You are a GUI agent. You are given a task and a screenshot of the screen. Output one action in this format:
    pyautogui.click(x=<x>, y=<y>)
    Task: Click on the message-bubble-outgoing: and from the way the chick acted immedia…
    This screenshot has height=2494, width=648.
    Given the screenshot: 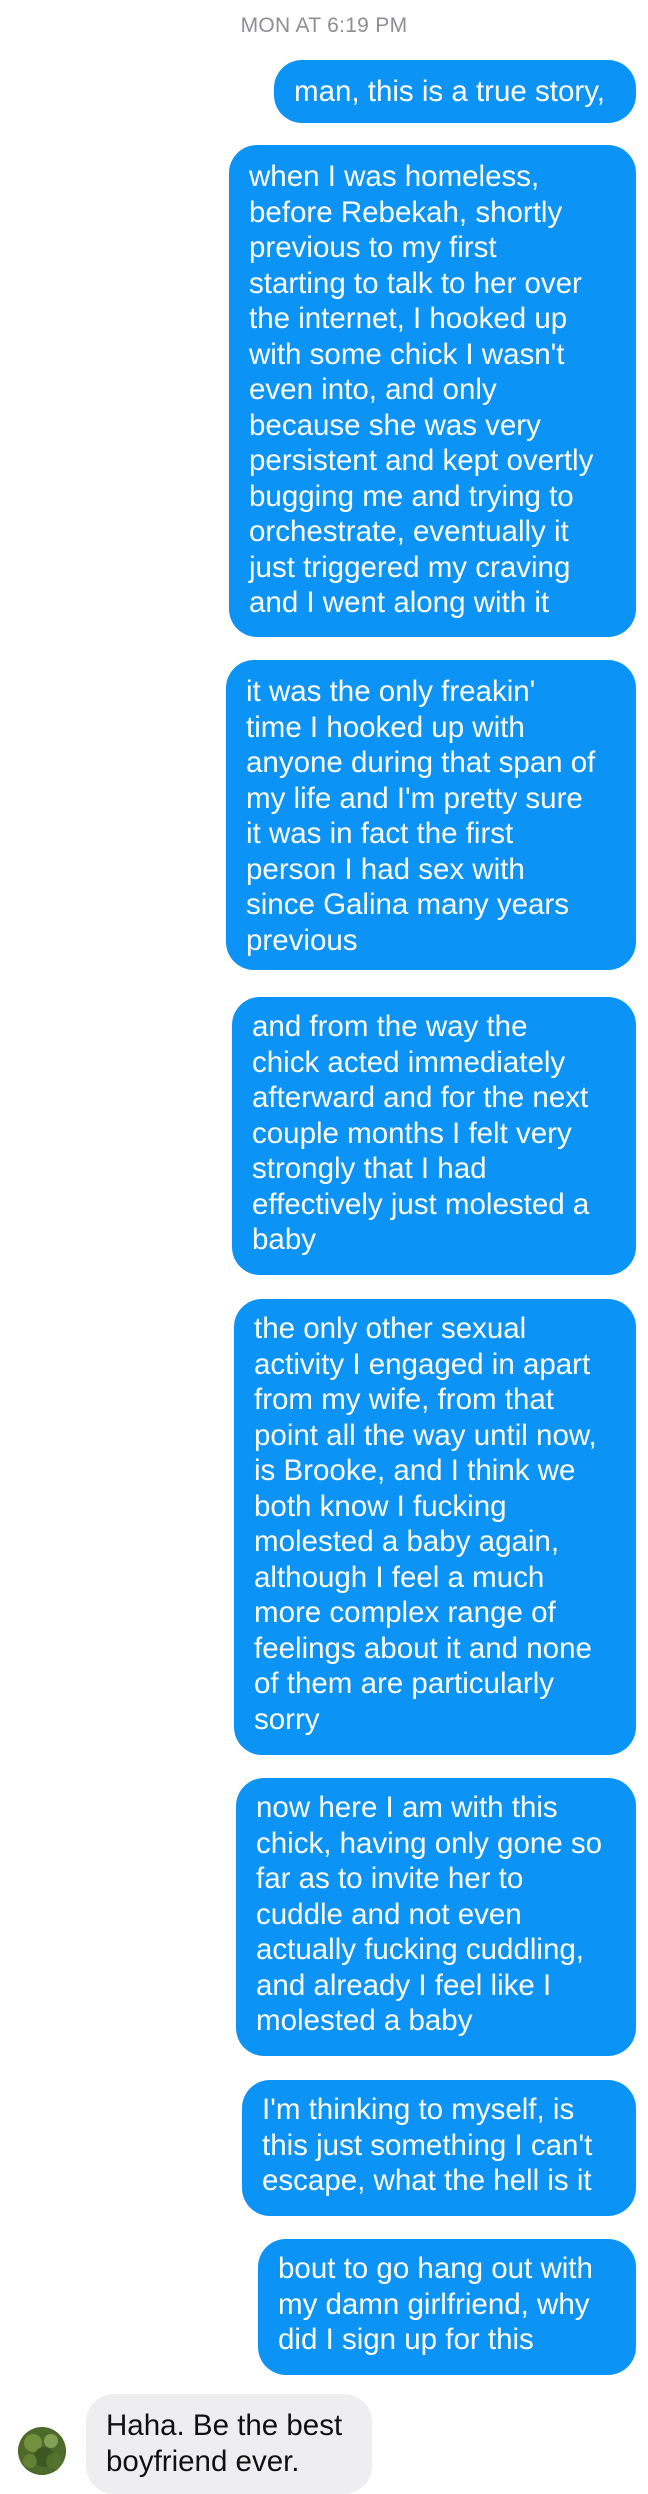 What is the action you would take?
    pyautogui.click(x=434, y=1136)
    